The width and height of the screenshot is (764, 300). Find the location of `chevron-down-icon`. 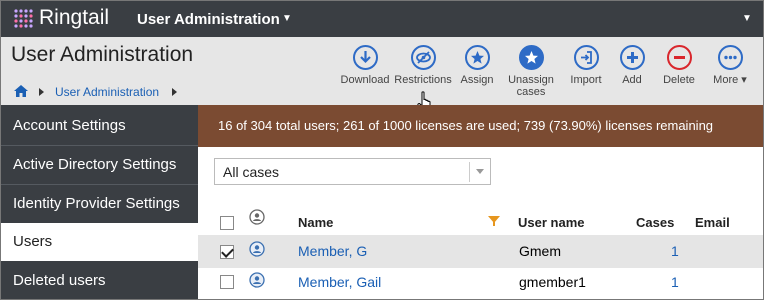

chevron-down-icon is located at coordinates (480, 171).